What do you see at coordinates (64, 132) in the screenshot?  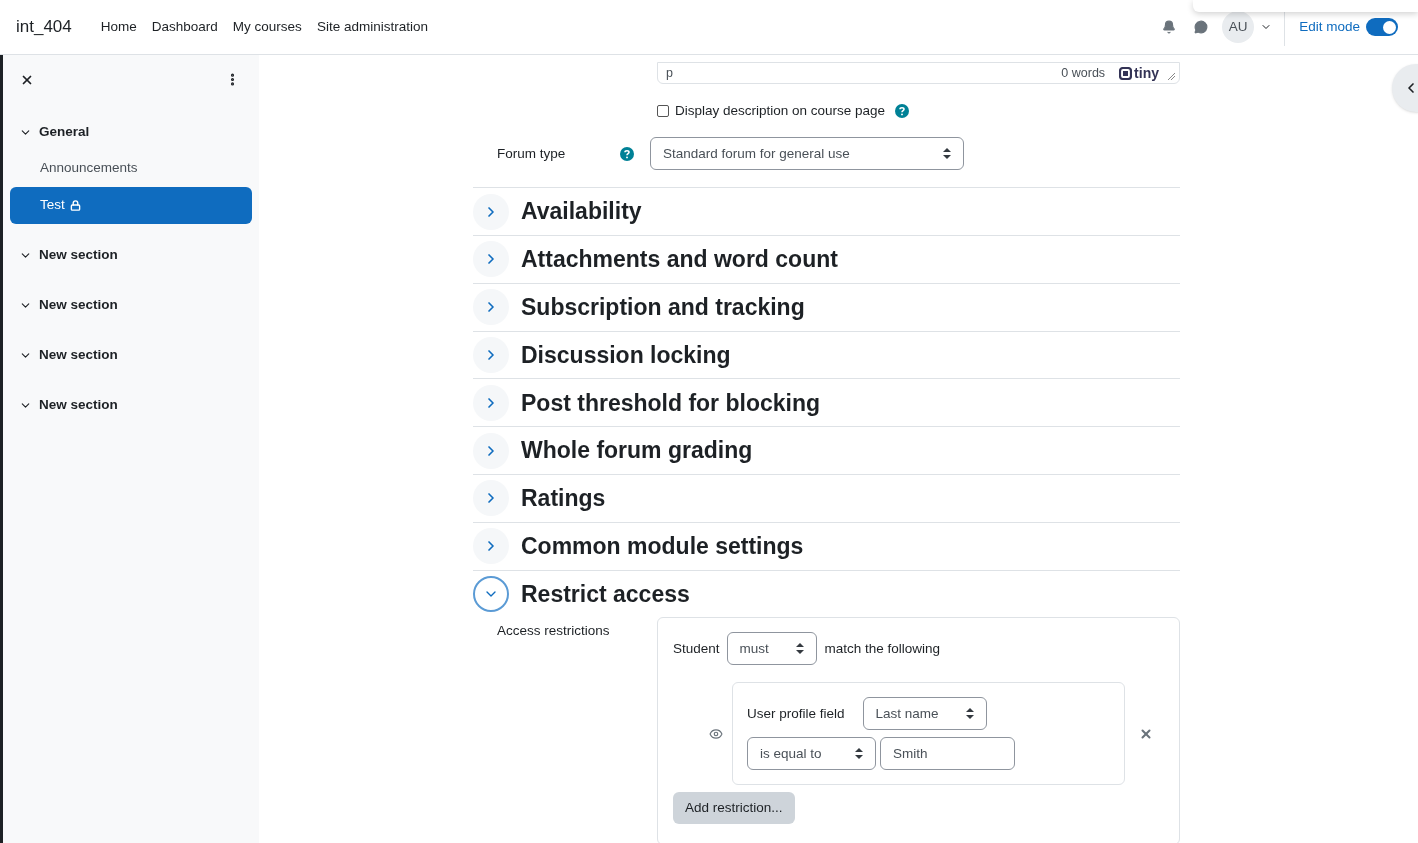 I see `section-link: General` at bounding box center [64, 132].